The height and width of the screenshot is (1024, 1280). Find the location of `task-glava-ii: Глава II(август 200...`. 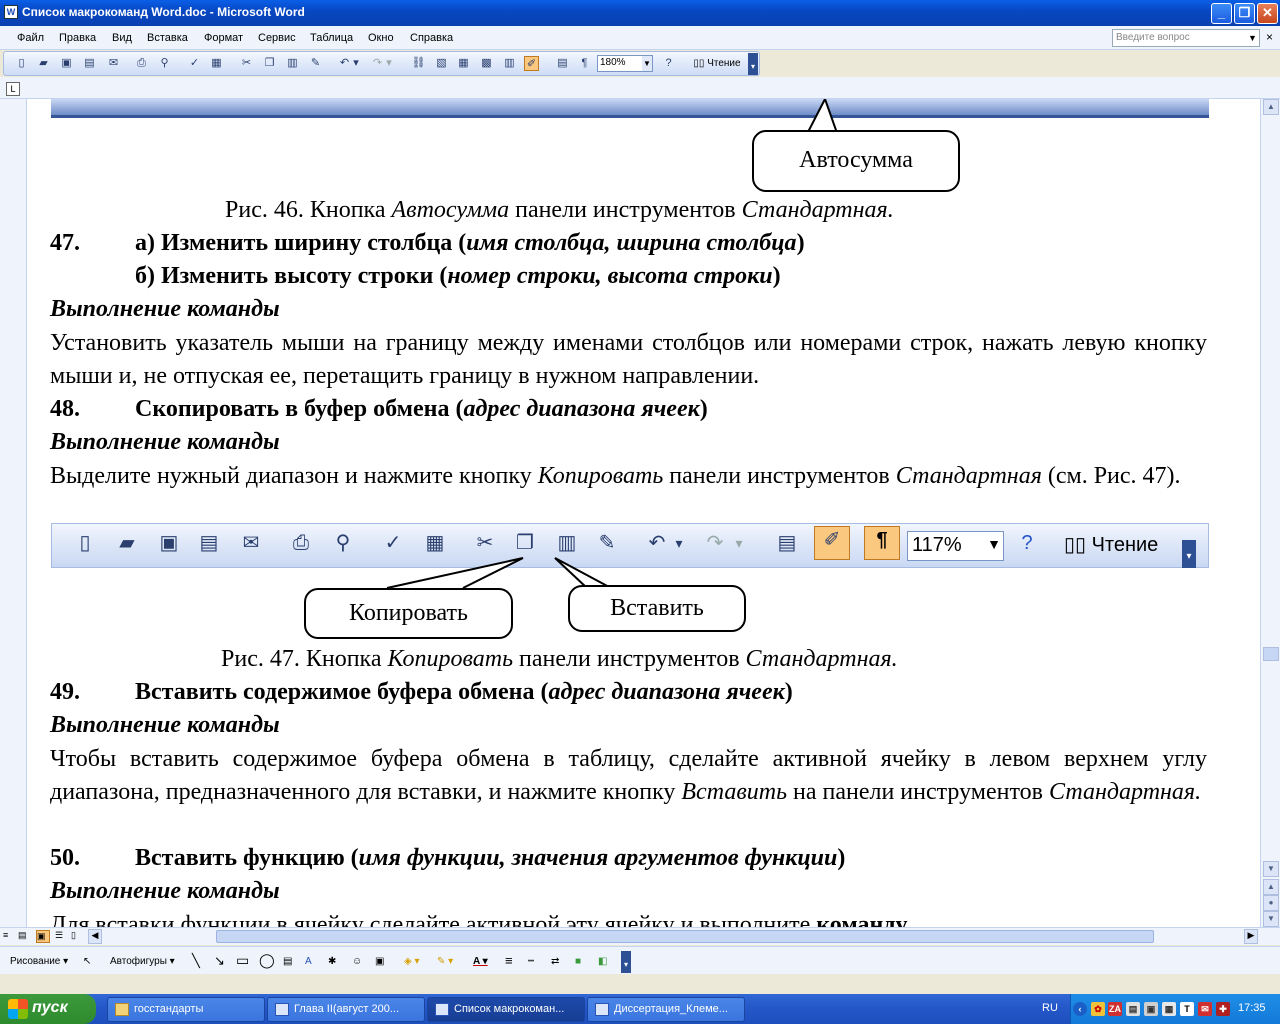

task-glava-ii: Глава II(август 200... is located at coordinates (346, 1009).